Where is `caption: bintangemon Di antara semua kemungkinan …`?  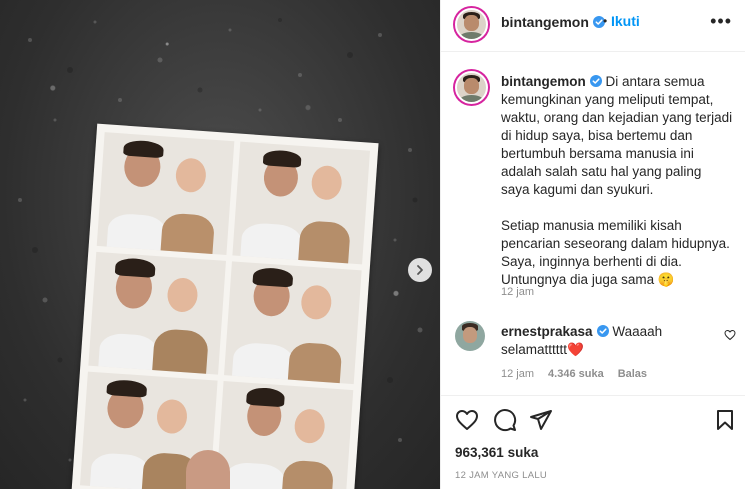 caption: bintangemon Di antara semua kemungkinan … is located at coordinates (617, 181).